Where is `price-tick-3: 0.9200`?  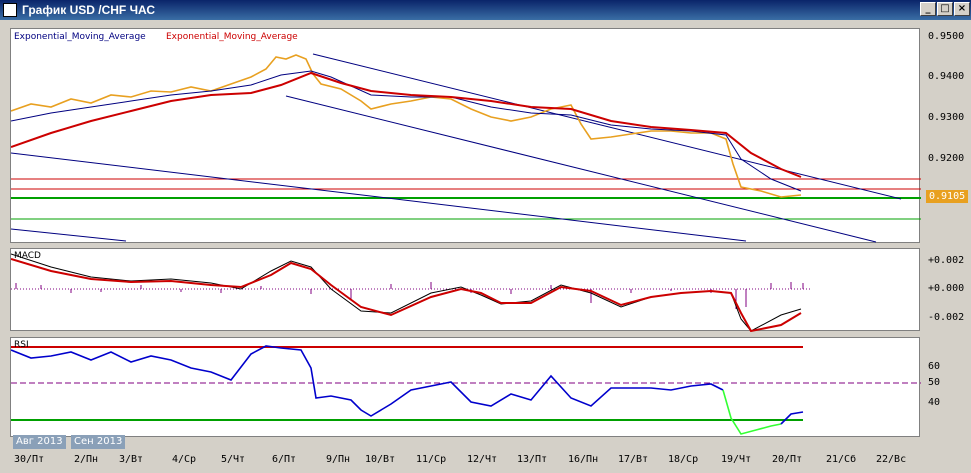
price-tick-3: 0.9200 is located at coordinates (946, 158).